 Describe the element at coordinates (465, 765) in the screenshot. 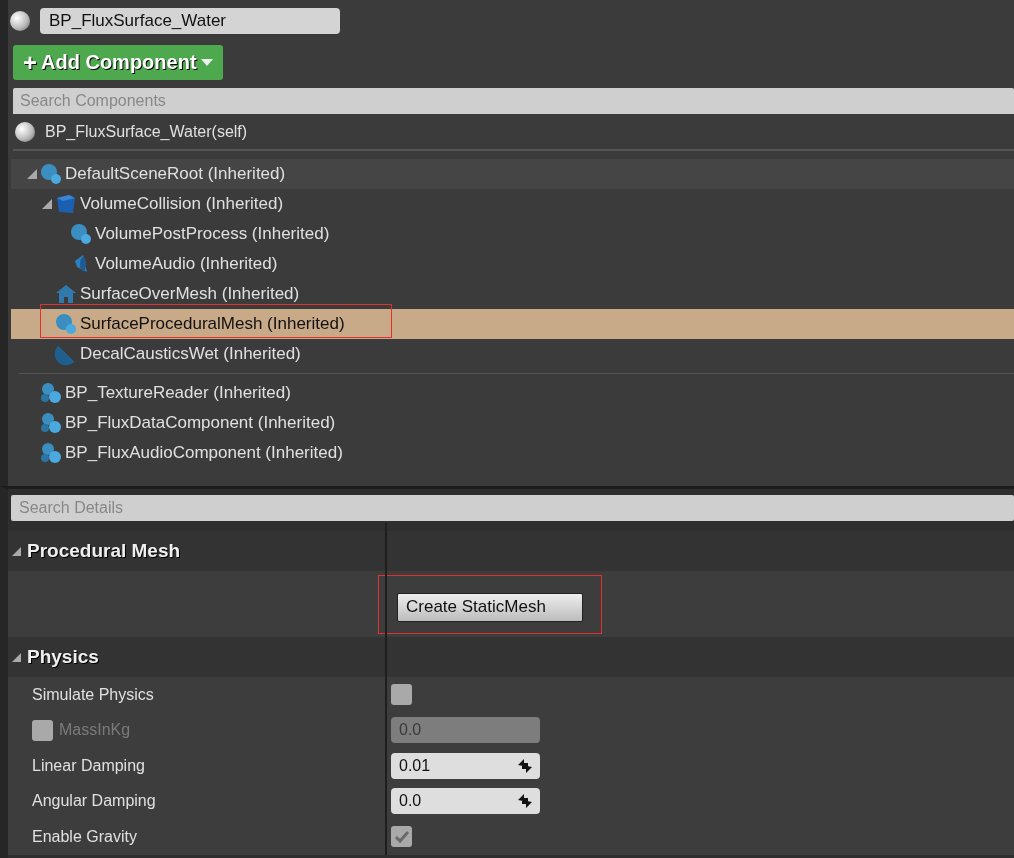

I see `number-field: 0.01` at that location.